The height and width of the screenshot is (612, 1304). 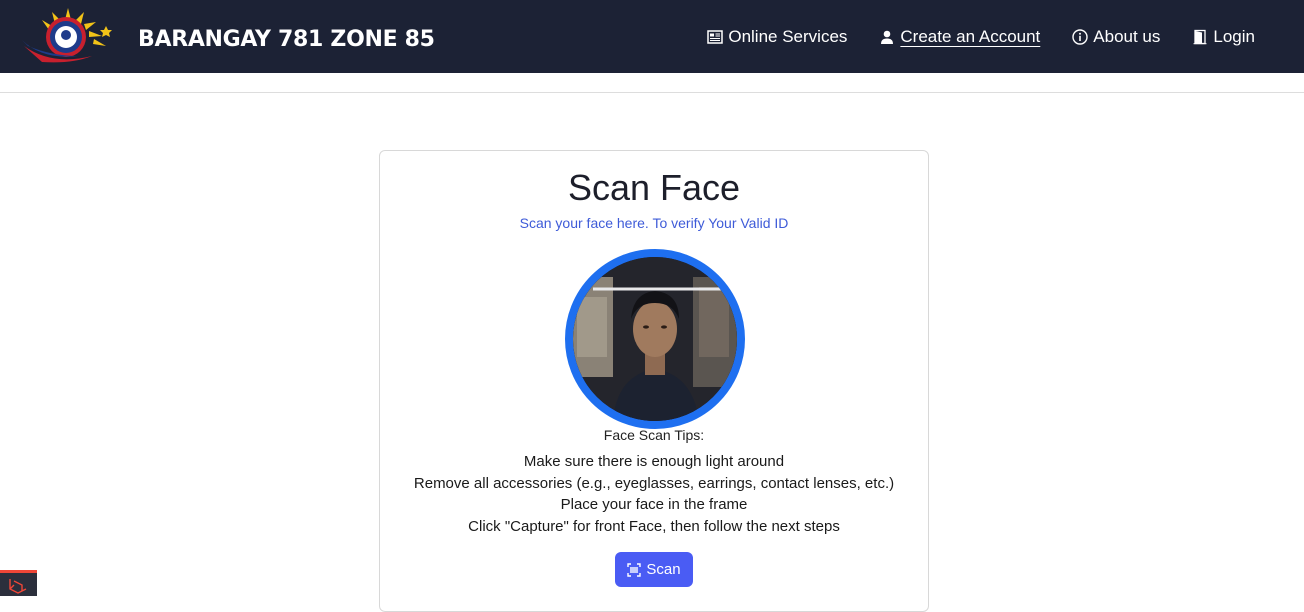 I want to click on nav-online-services: Online Services, so click(x=777, y=37).